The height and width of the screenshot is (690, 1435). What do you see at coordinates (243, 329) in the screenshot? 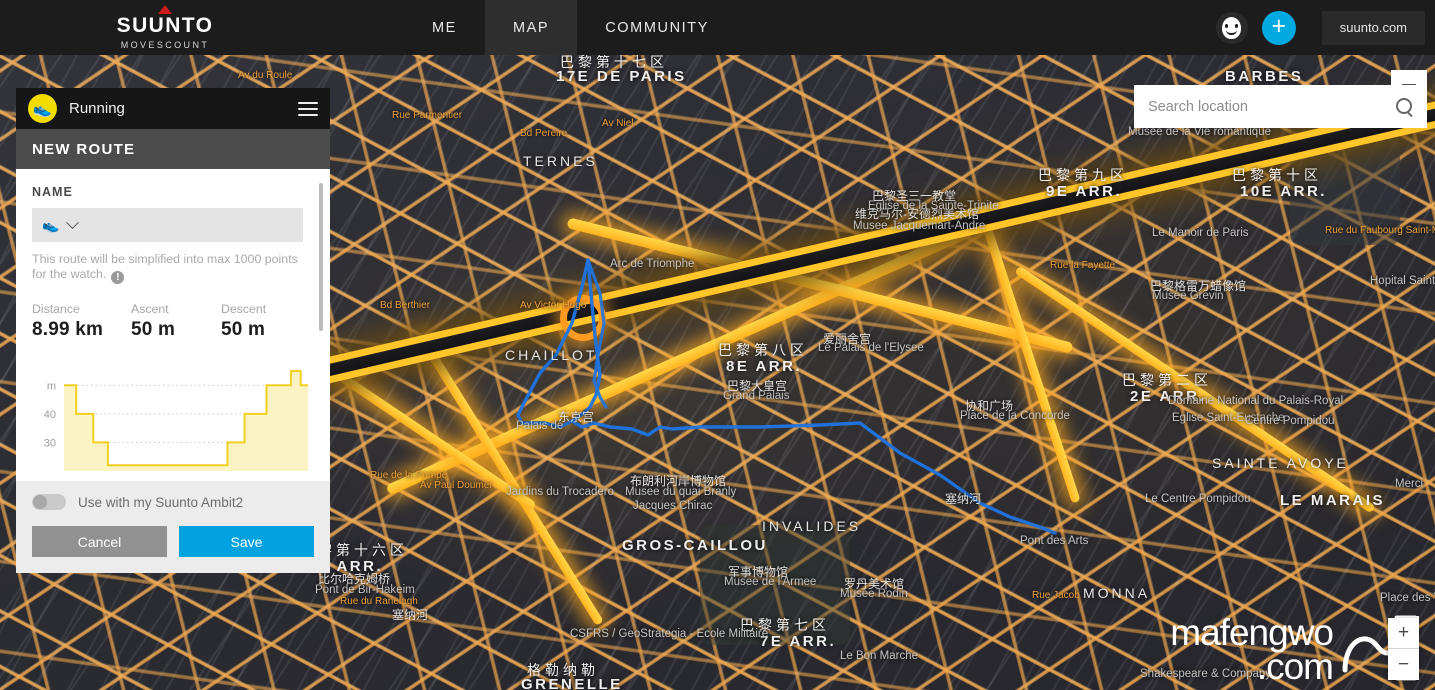
I see `stat-descent-value: 50 m` at bounding box center [243, 329].